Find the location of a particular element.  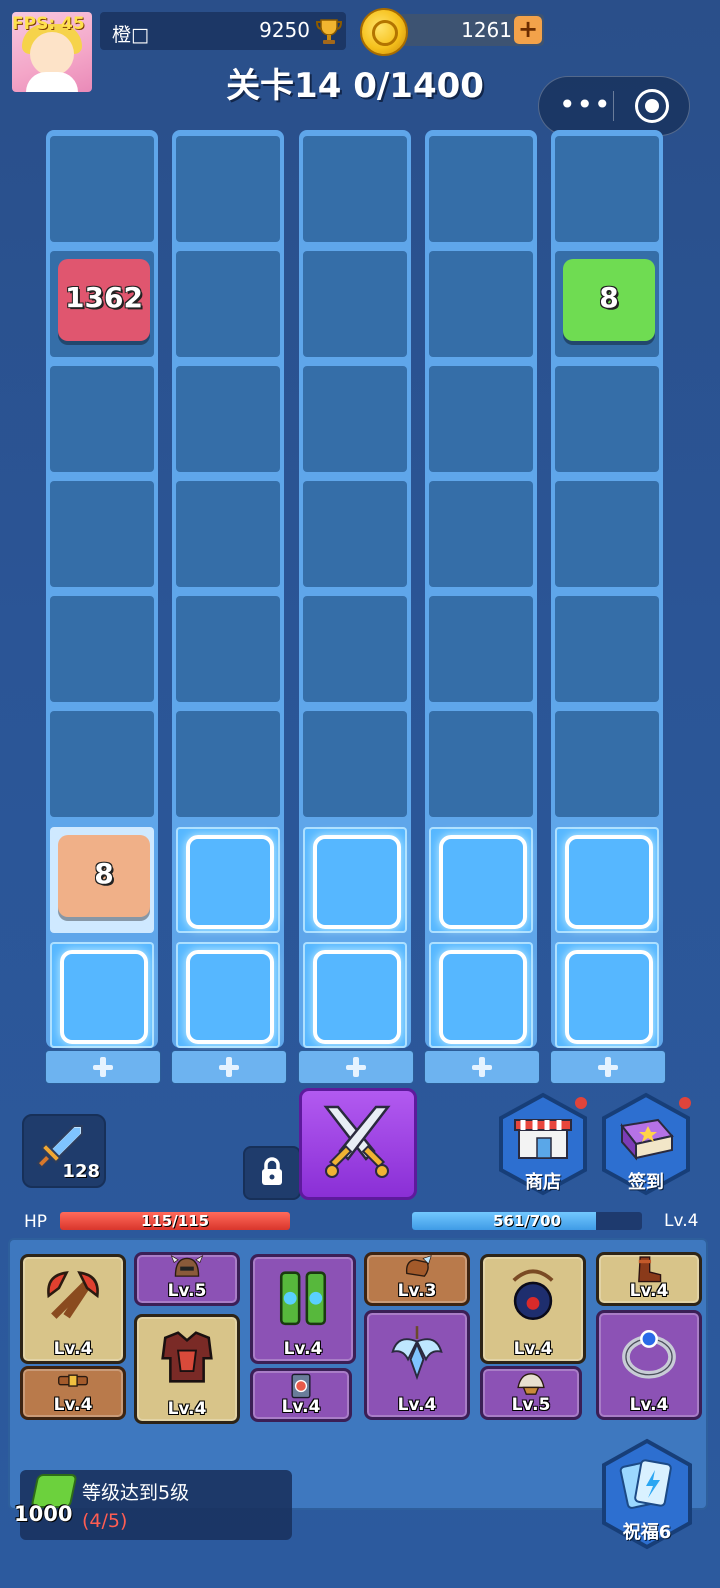

fps-counter: FPS: 45 is located at coordinates (48, 24).